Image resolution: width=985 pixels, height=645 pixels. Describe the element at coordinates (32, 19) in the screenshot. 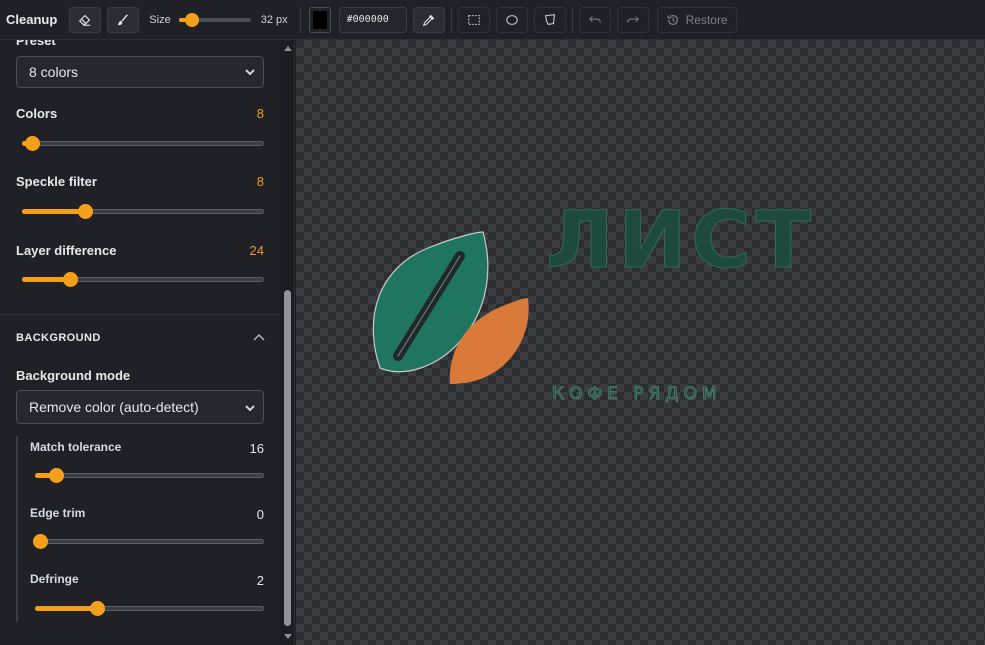

I see `tool-title: Cleanup` at that location.